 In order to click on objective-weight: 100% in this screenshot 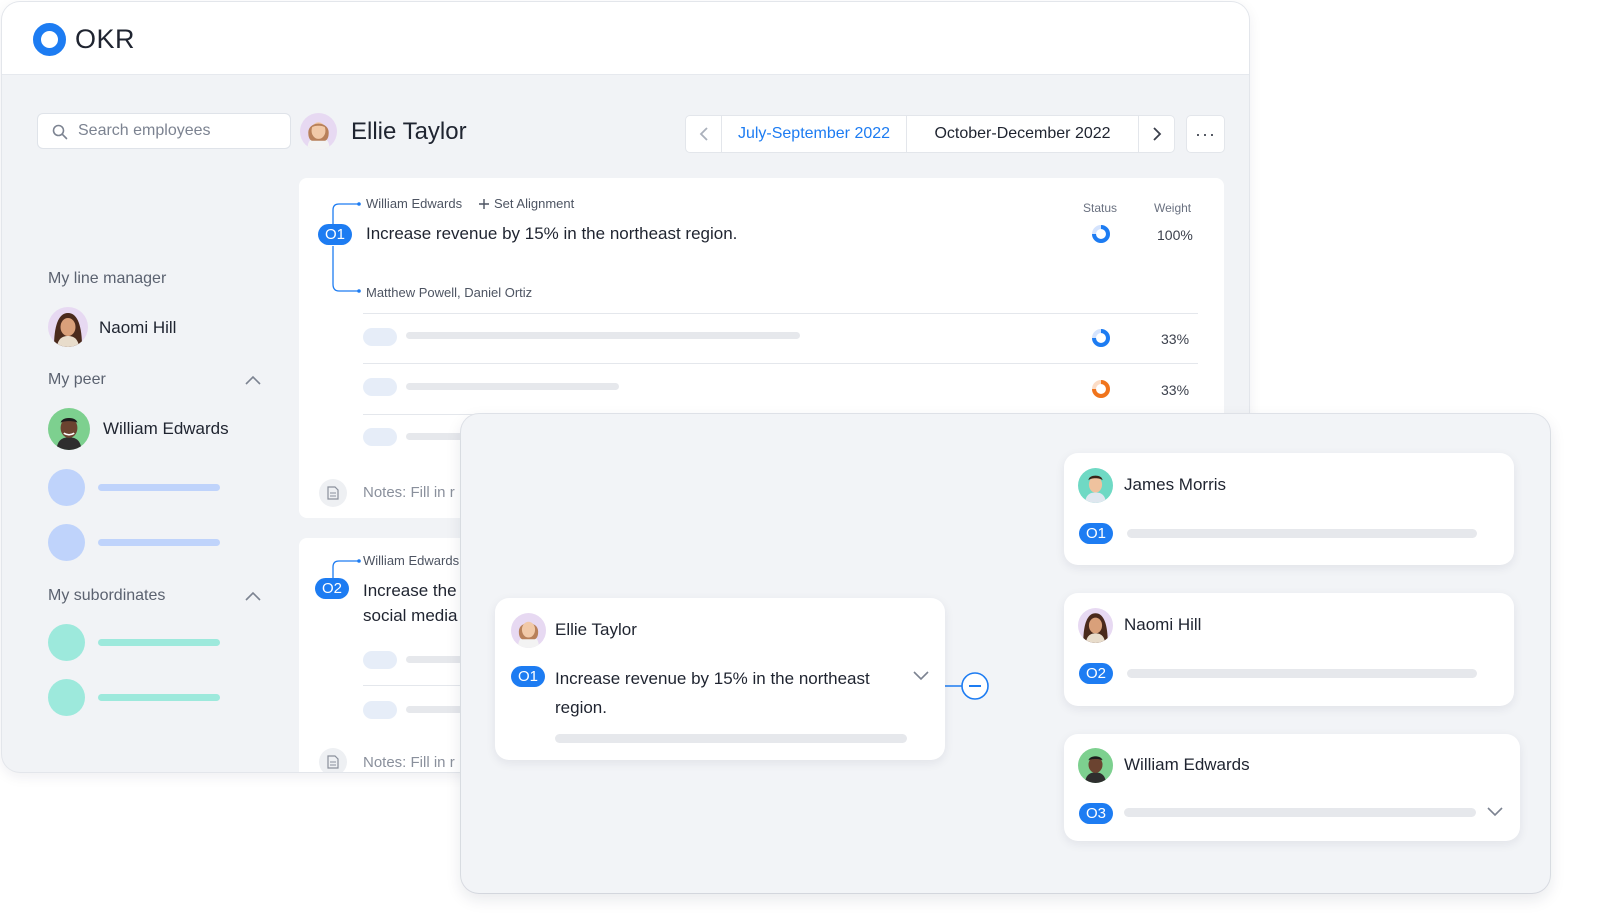, I will do `click(1175, 235)`.